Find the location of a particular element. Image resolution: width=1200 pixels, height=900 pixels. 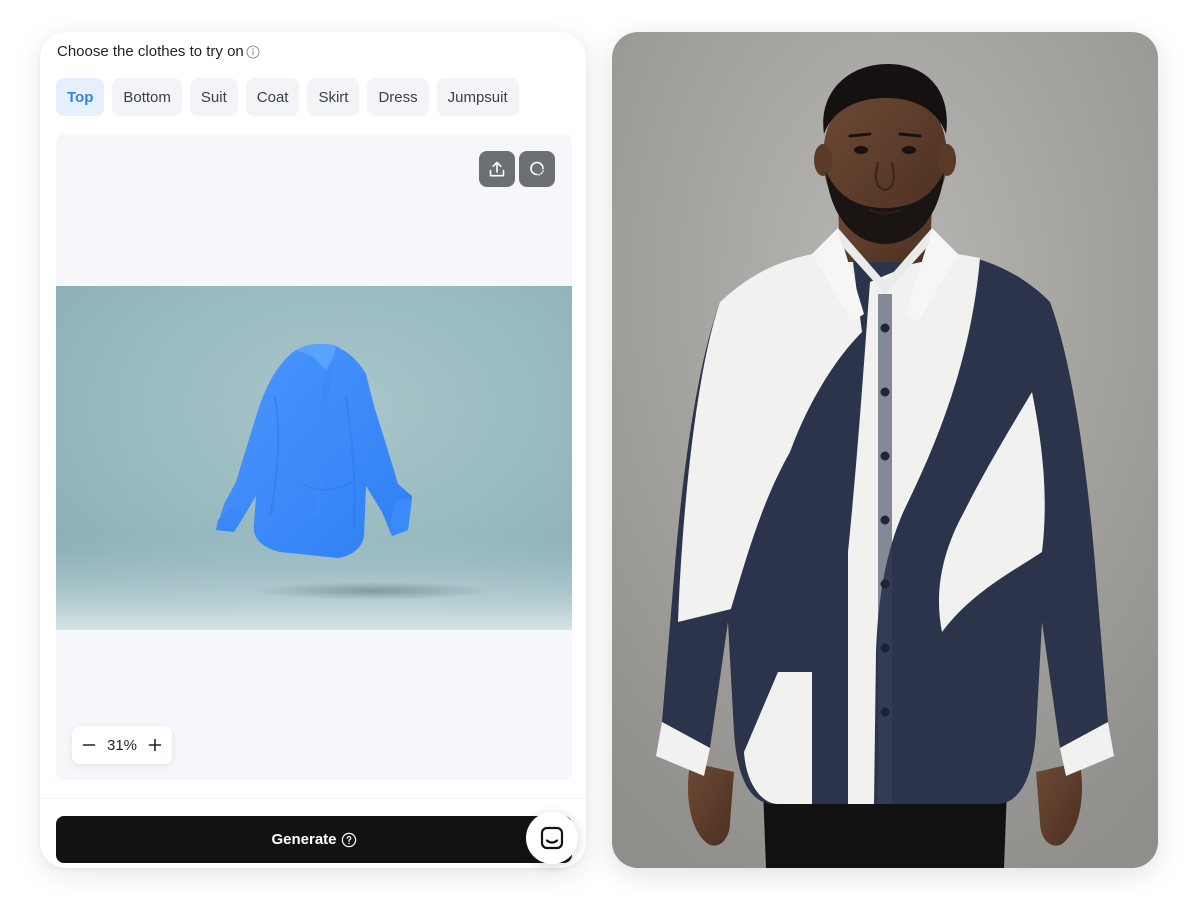

minus-icon is located at coordinates (89, 745).